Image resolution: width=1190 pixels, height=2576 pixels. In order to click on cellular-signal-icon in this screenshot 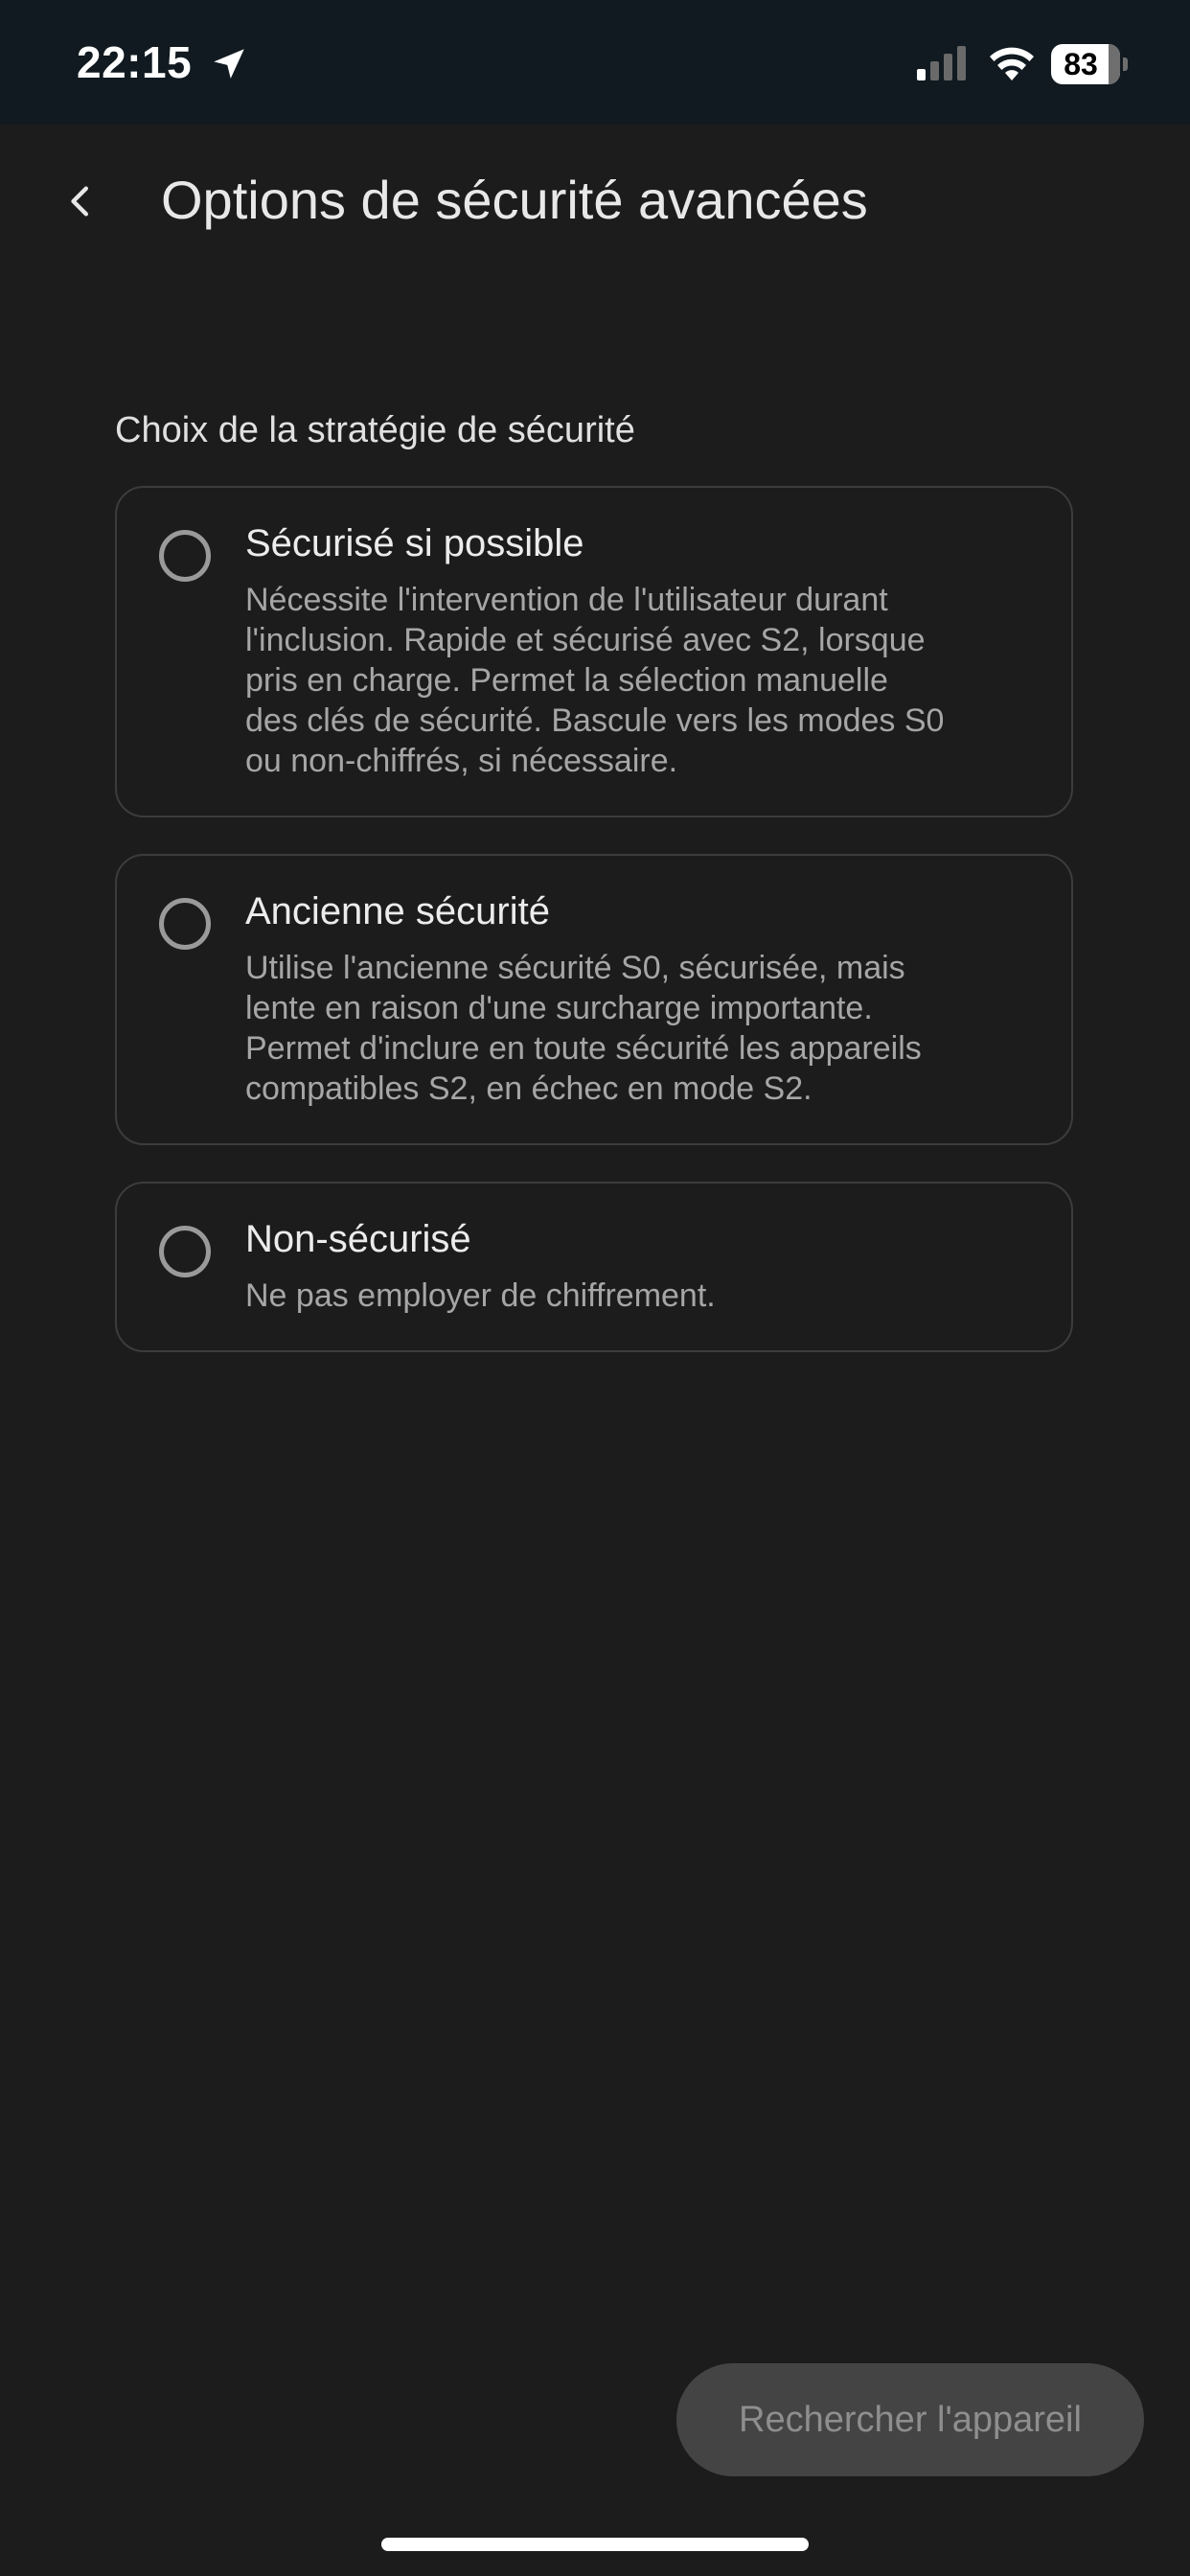, I will do `click(942, 63)`.